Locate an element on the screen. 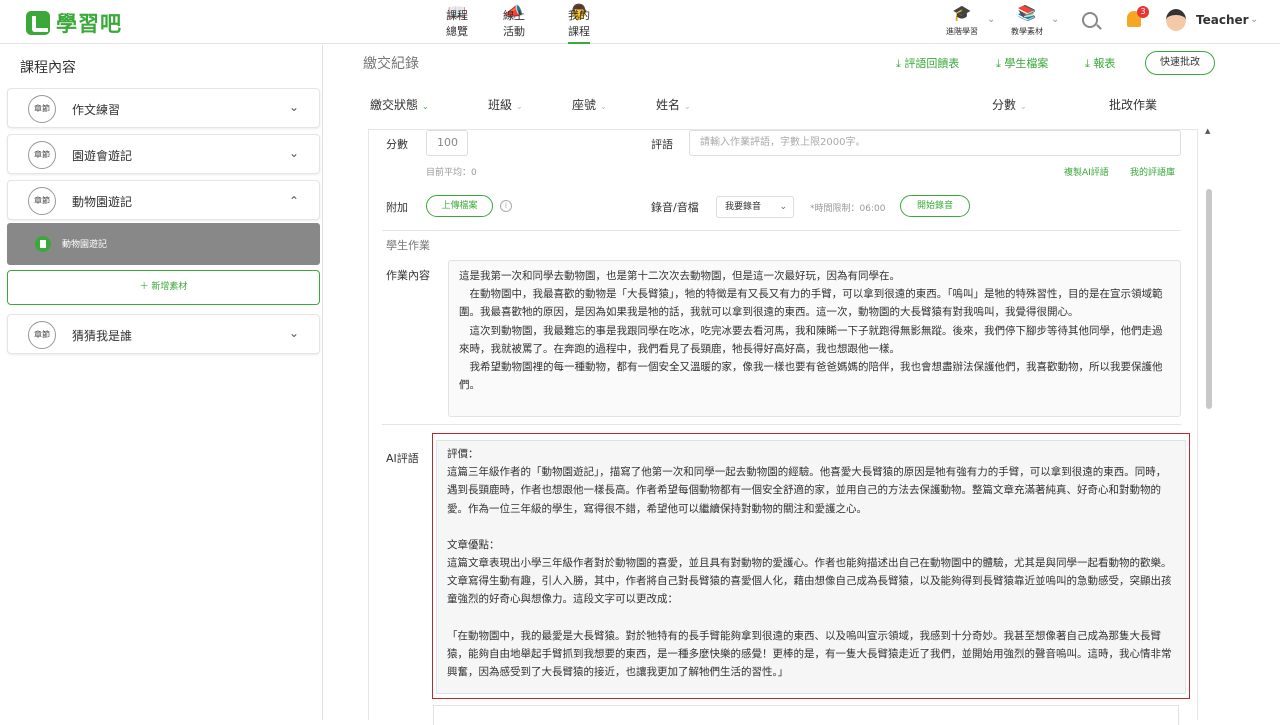 This screenshot has height=725, width=1280. nav-course-overview: 📖 課程總覽 is located at coordinates (457, 20).